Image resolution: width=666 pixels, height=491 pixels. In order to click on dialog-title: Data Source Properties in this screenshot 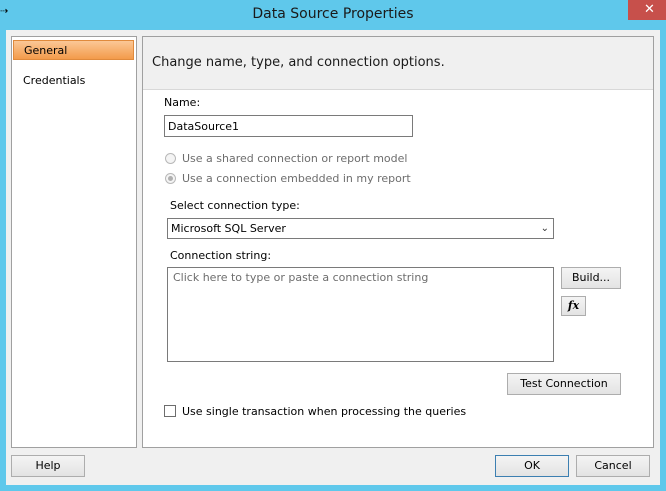, I will do `click(333, 14)`.